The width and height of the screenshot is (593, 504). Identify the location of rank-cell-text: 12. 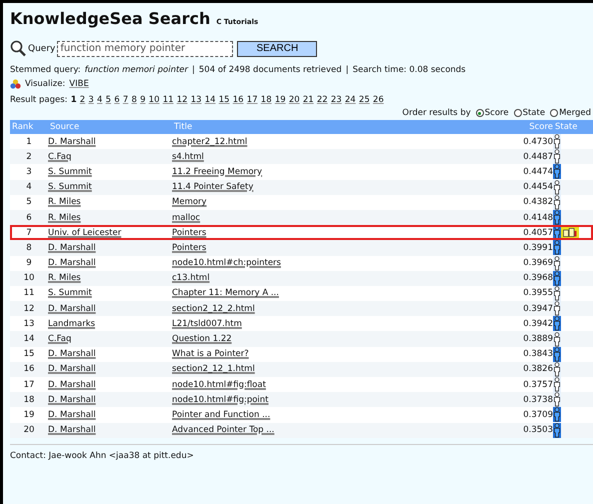
(29, 309).